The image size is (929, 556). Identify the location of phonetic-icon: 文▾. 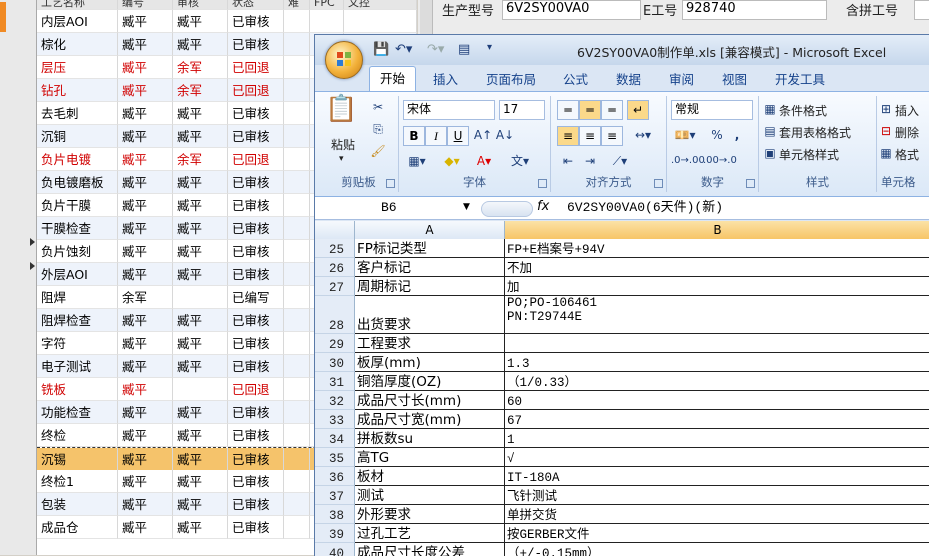
(520, 161).